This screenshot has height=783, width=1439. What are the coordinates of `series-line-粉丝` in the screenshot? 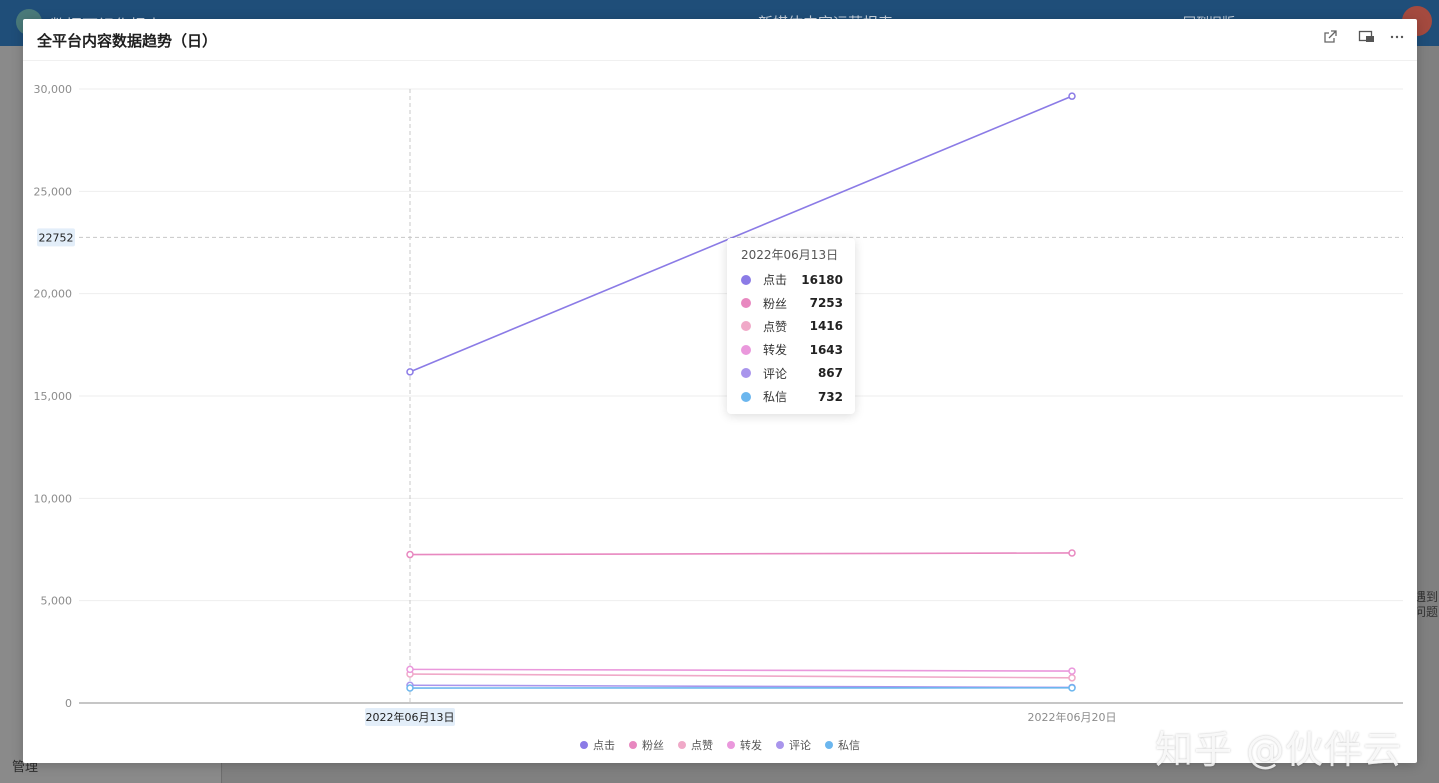 It's located at (741, 554).